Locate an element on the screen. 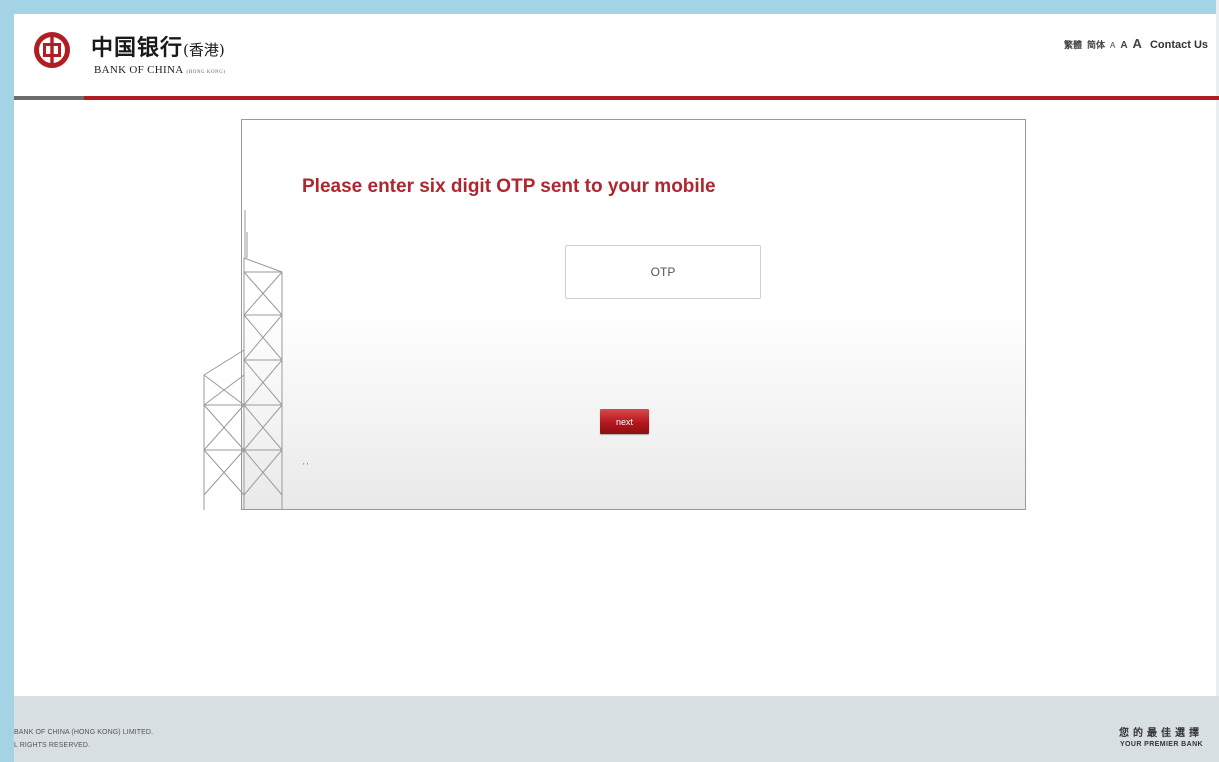 This screenshot has width=1219, height=762. bank-tower-illustration is located at coordinates (243, 360).